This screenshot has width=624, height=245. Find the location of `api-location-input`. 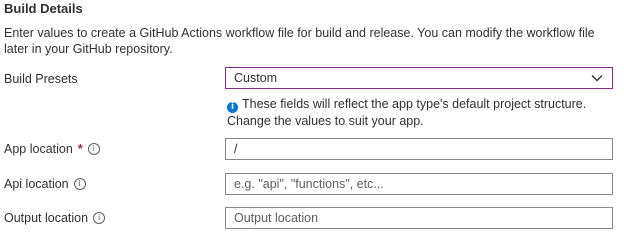

api-location-input is located at coordinates (419, 184).